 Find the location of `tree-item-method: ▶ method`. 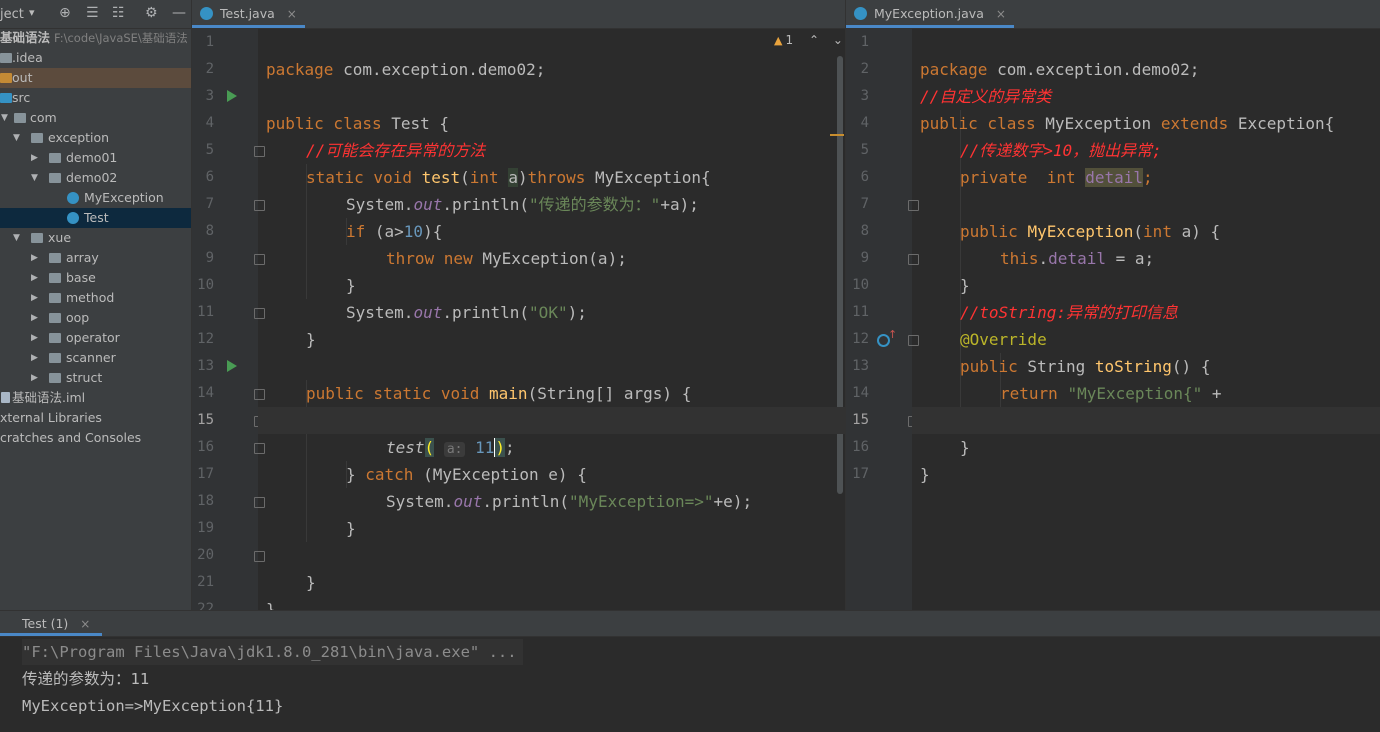

tree-item-method: ▶ method is located at coordinates (95, 298).